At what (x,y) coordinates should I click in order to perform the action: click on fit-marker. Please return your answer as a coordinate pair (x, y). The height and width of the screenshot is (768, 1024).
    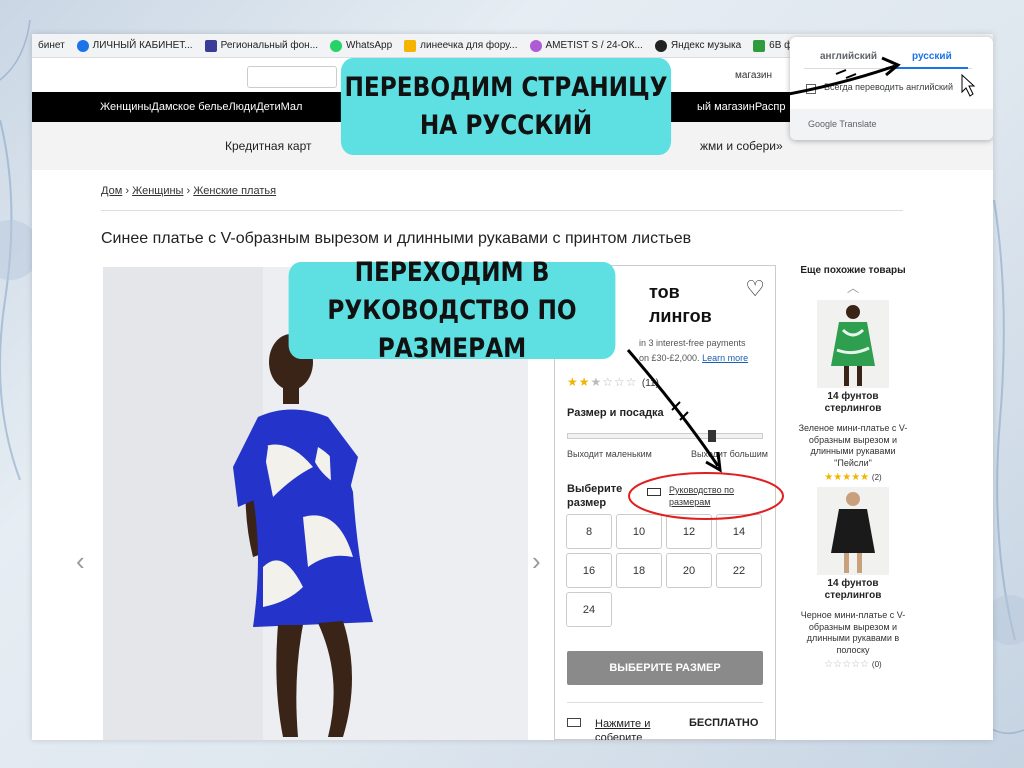
    Looking at the image, I should click on (712, 436).